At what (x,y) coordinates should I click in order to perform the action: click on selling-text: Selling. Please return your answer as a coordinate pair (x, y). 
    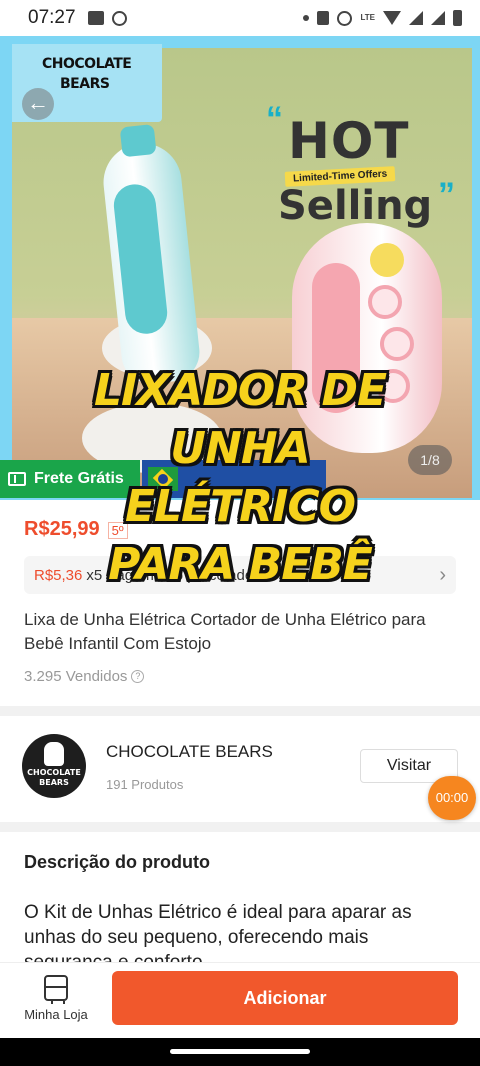
    Looking at the image, I should click on (355, 206).